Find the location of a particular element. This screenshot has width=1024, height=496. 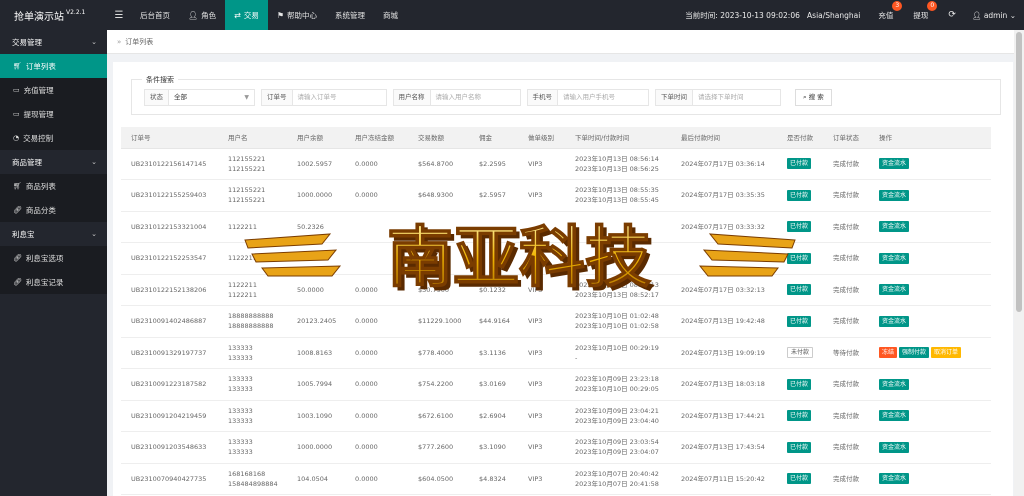

pay-time: 2023年10月13日 08:52:17 is located at coordinates (617, 294).